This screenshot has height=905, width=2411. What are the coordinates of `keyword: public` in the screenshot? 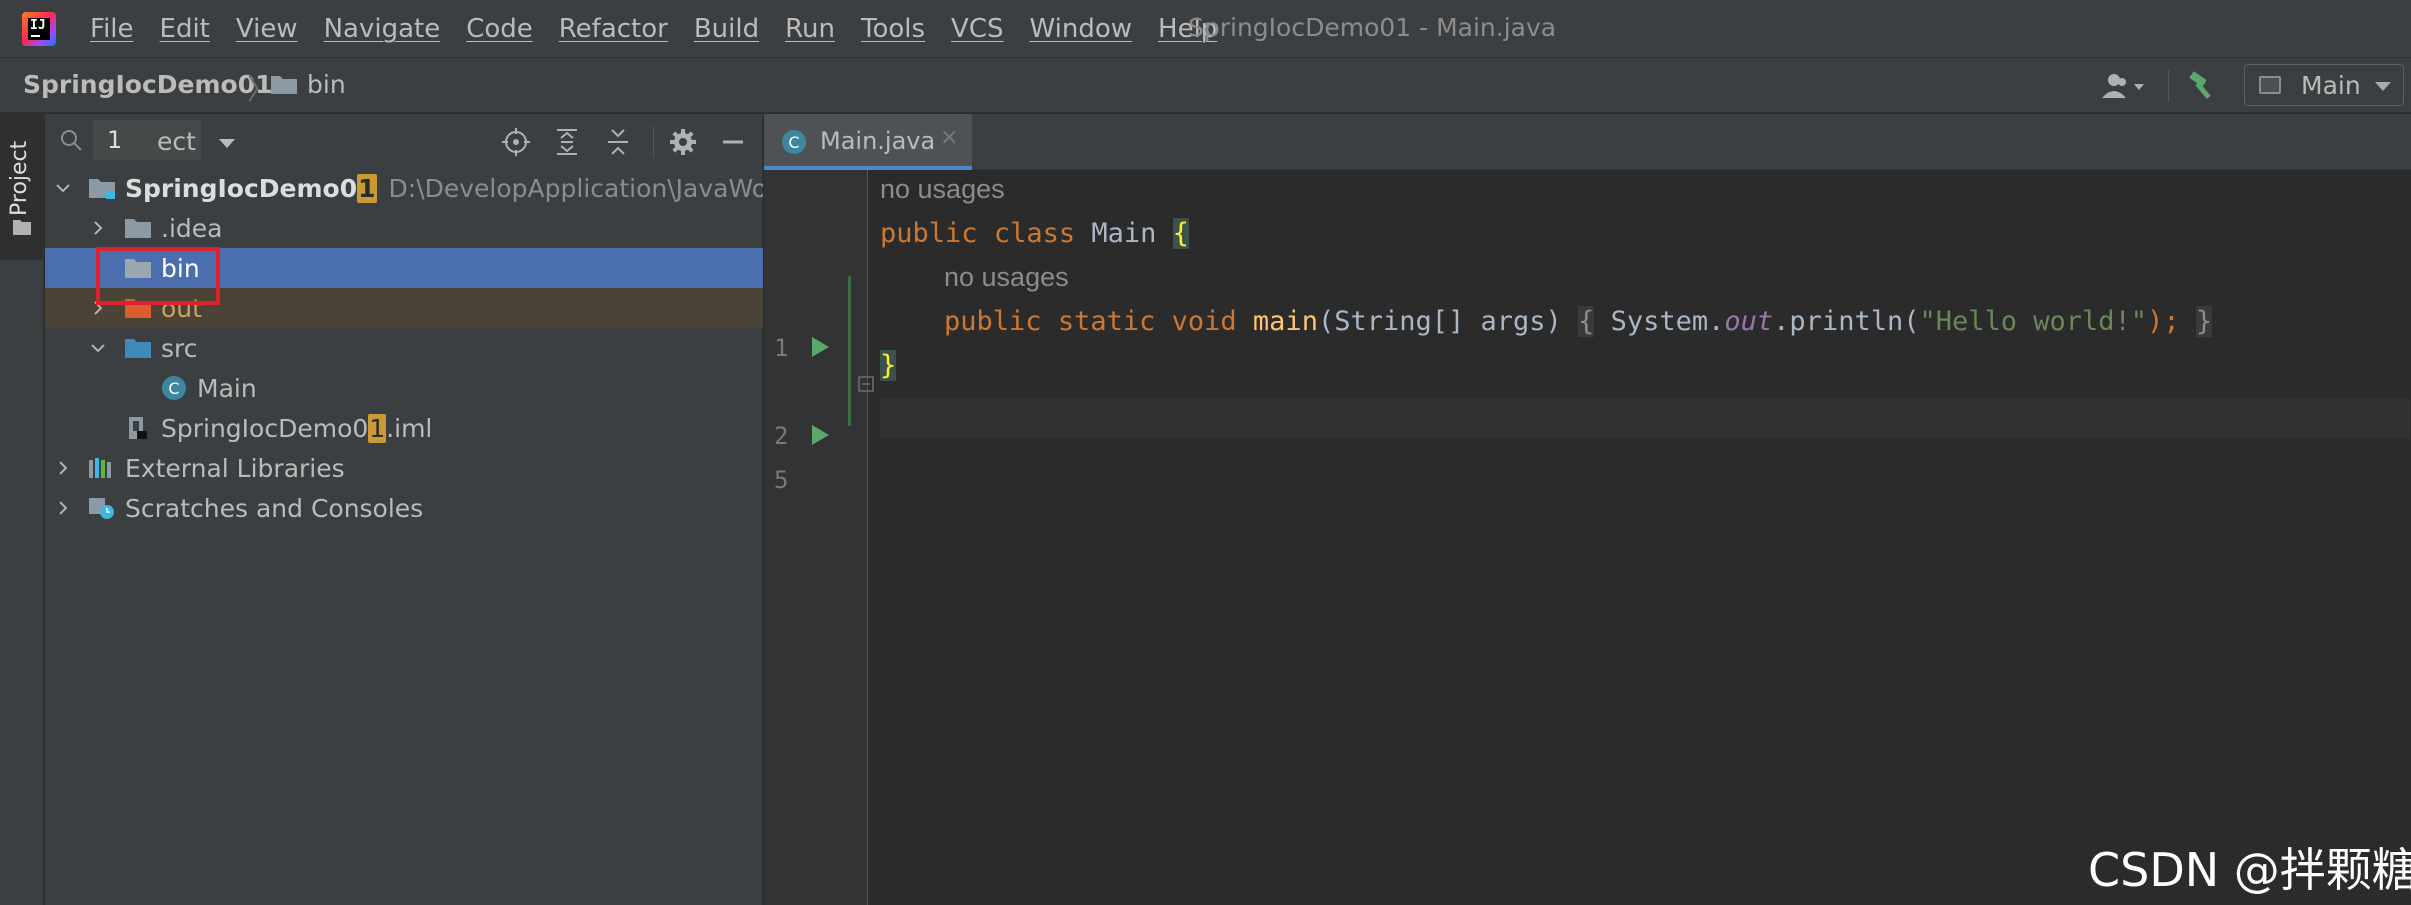 It's located at (929, 233).